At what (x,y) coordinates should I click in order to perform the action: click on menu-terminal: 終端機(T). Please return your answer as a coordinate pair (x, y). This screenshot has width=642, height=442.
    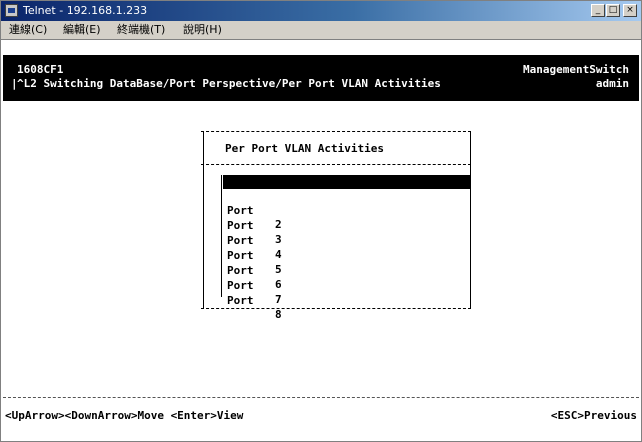
    Looking at the image, I should click on (141, 30).